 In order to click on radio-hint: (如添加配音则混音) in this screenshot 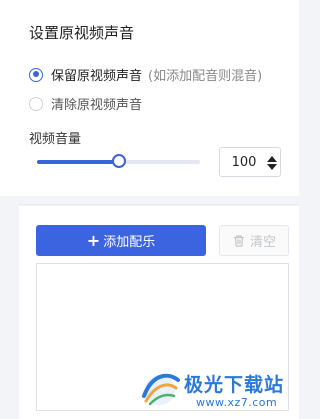, I will do `click(205, 76)`.